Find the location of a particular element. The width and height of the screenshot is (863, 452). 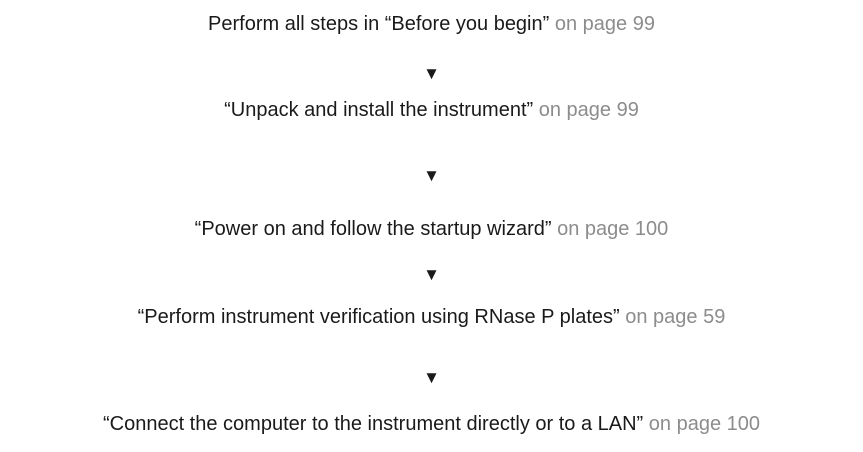

step-1-page-link: on page 99 is located at coordinates (605, 24).